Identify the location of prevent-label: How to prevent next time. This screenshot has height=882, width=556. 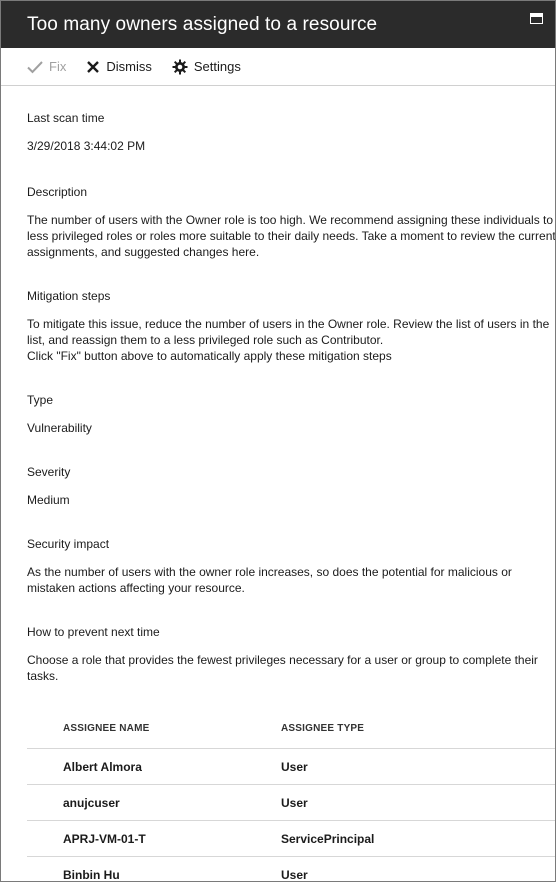
(93, 632).